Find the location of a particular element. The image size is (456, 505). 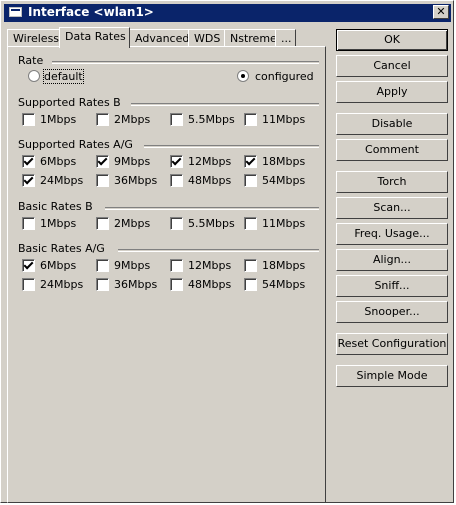

basic-ag-label-24mbps: 24Mbps is located at coordinates (62, 284).